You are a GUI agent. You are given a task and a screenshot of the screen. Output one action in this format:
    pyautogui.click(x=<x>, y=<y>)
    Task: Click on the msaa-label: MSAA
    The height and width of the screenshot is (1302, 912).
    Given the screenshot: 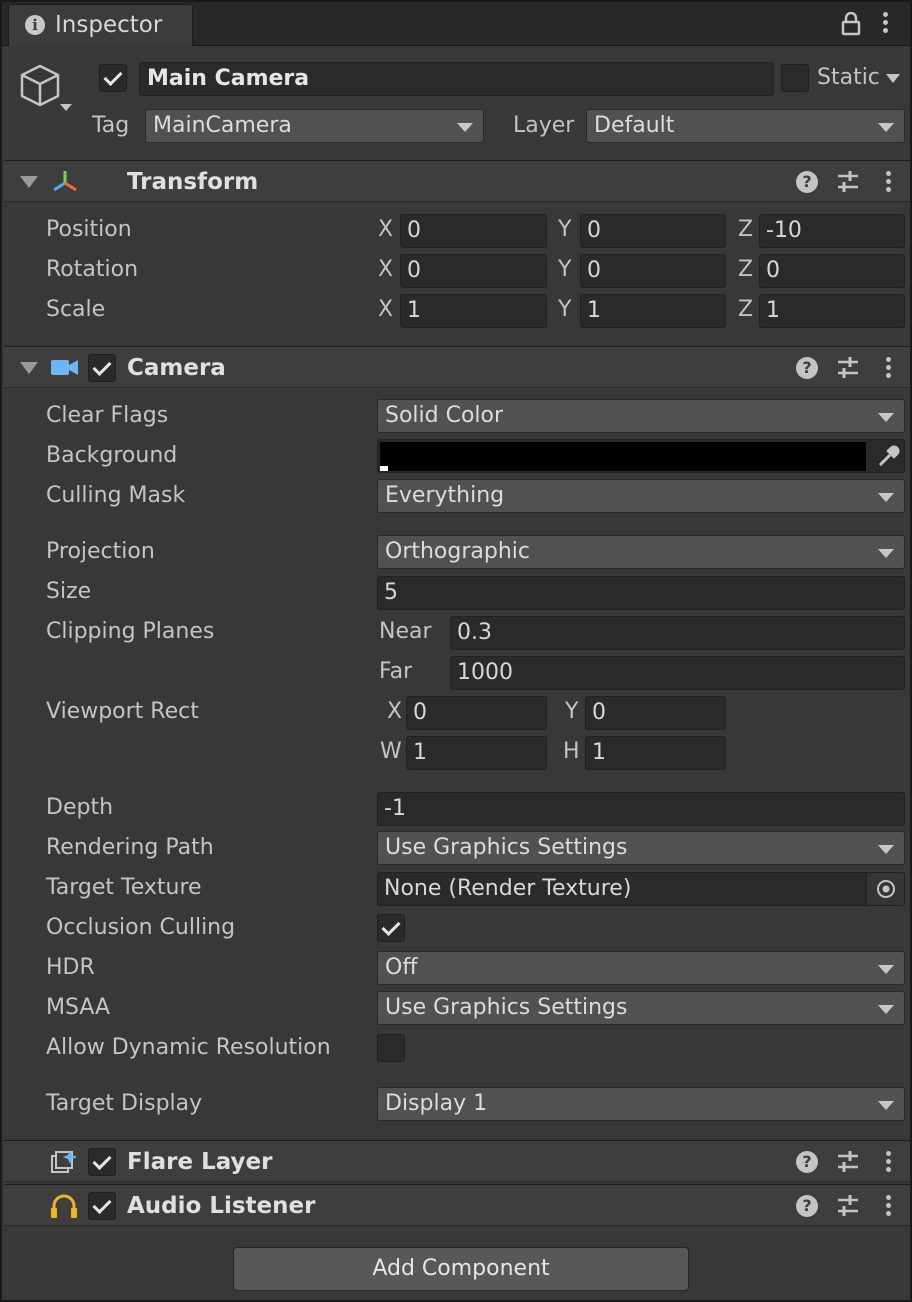 What is the action you would take?
    pyautogui.click(x=78, y=1007)
    